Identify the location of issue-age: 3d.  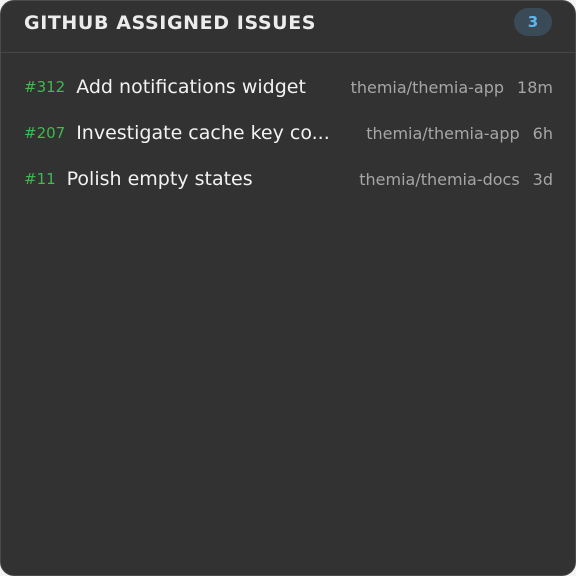
(542, 179).